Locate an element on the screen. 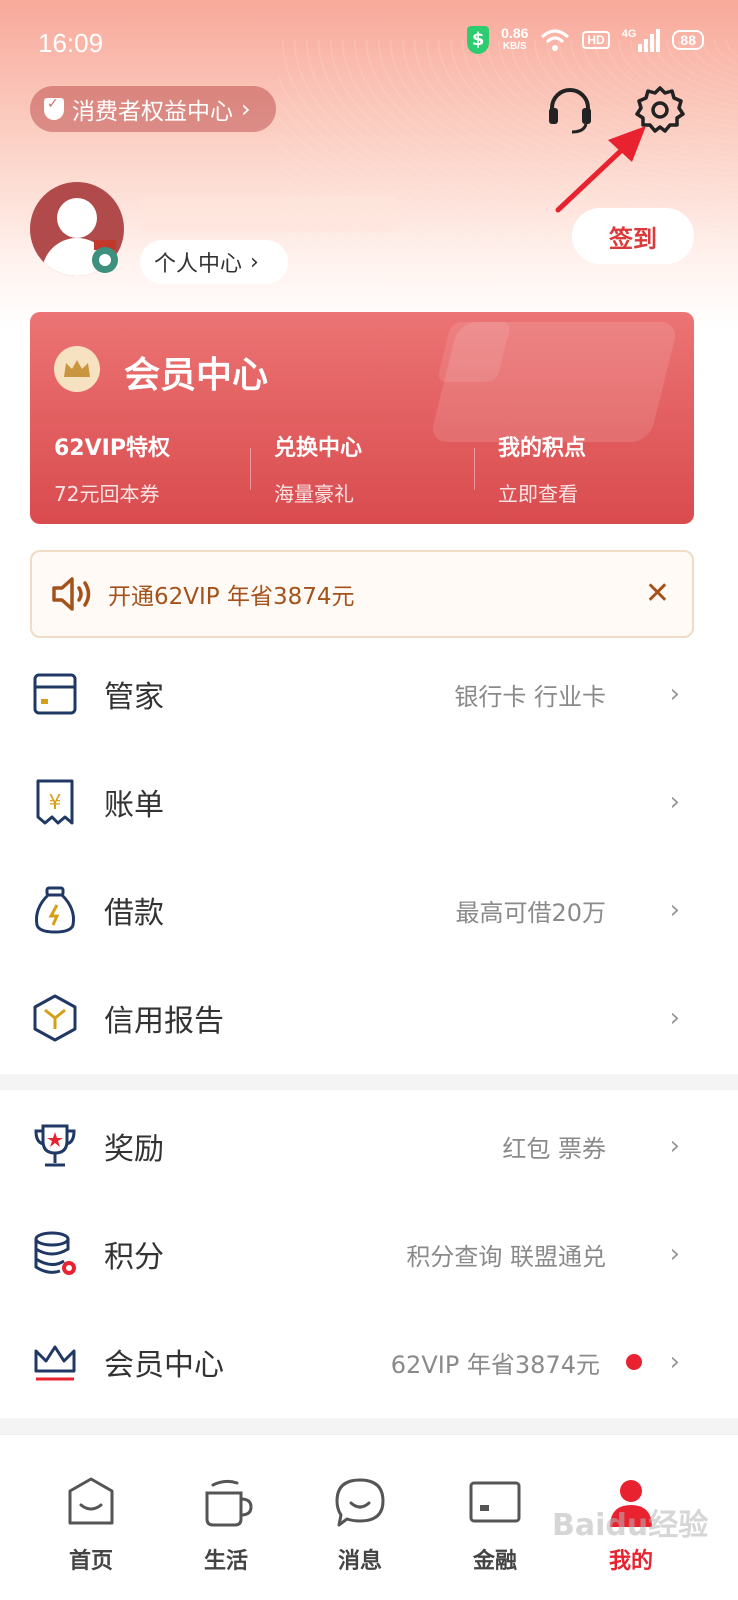  menu-item-label: 奖励 is located at coordinates (134, 1149).